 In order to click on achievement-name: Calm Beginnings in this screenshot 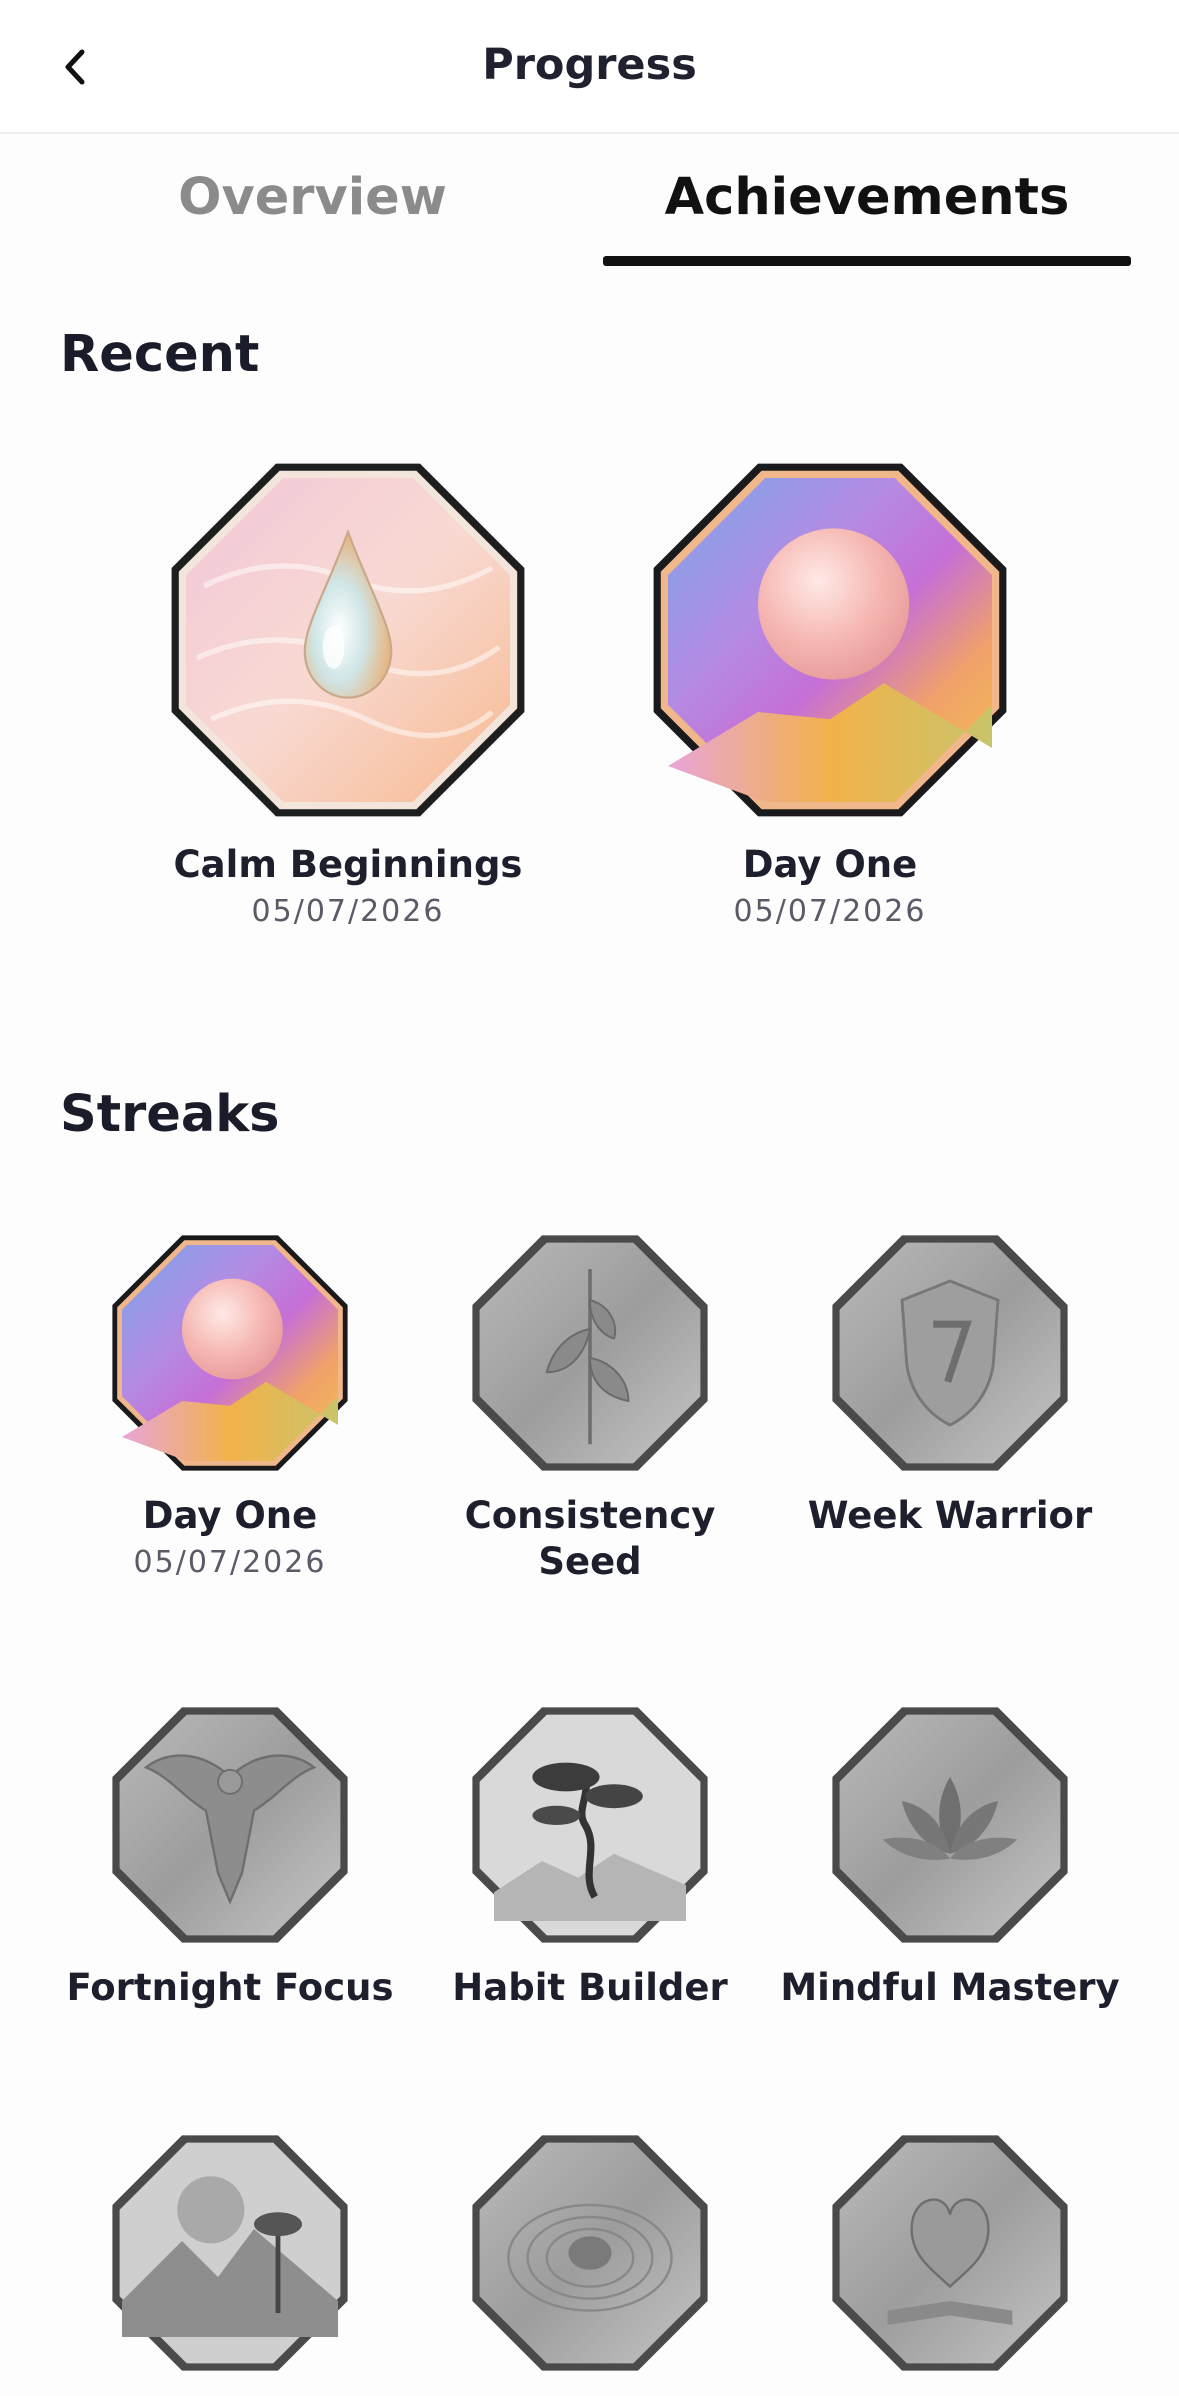, I will do `click(348, 864)`.